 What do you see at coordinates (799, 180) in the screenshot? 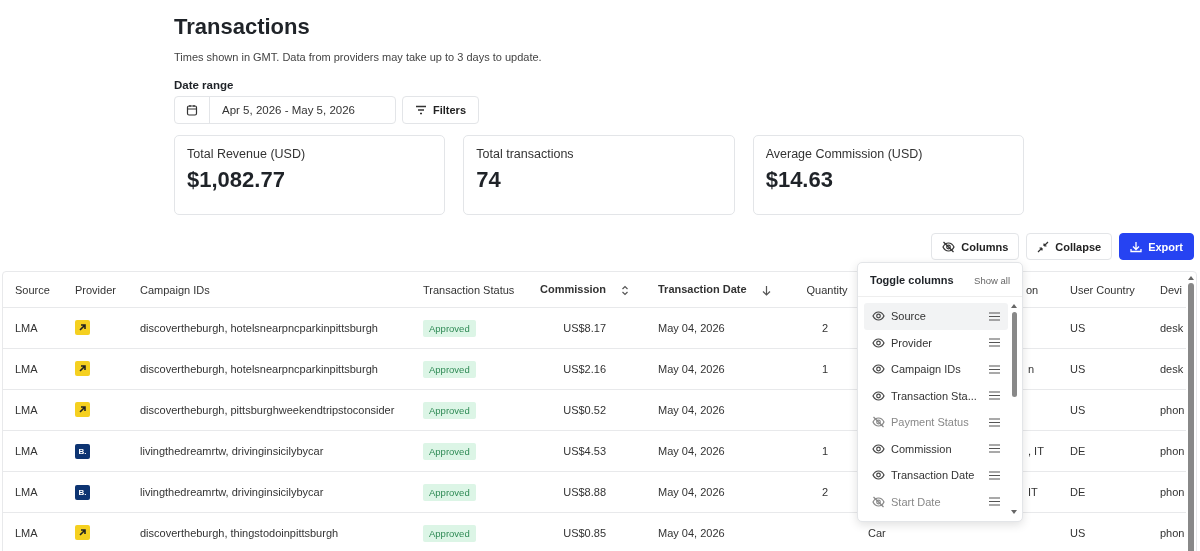
I see `stat-value: $14.63` at bounding box center [799, 180].